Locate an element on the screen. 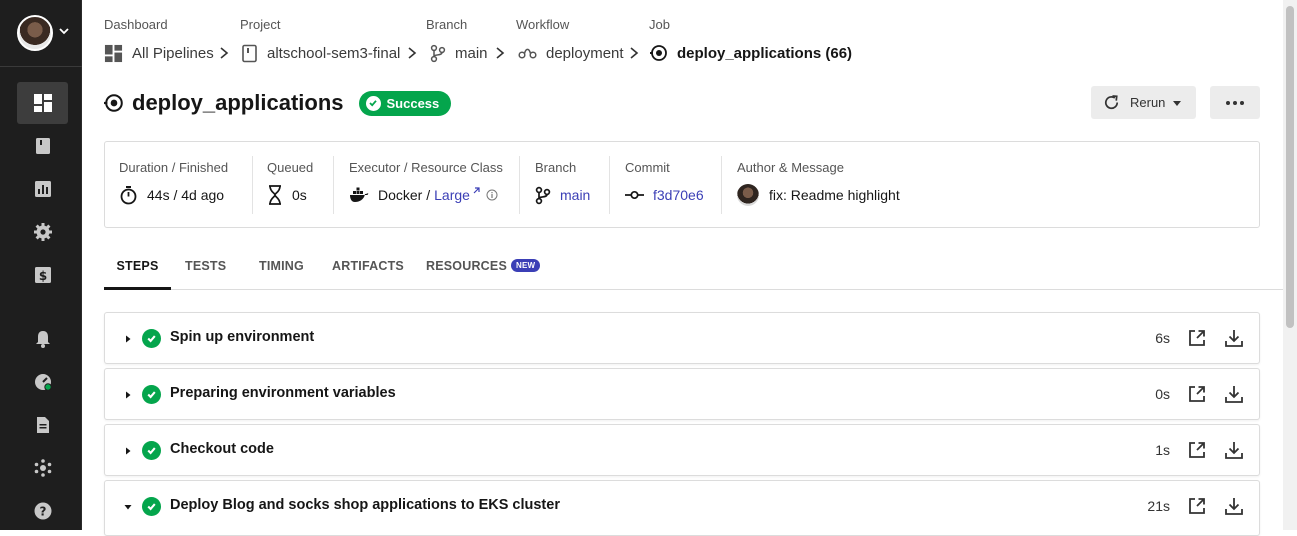 The width and height of the screenshot is (1297, 536). info-icon is located at coordinates (492, 195).